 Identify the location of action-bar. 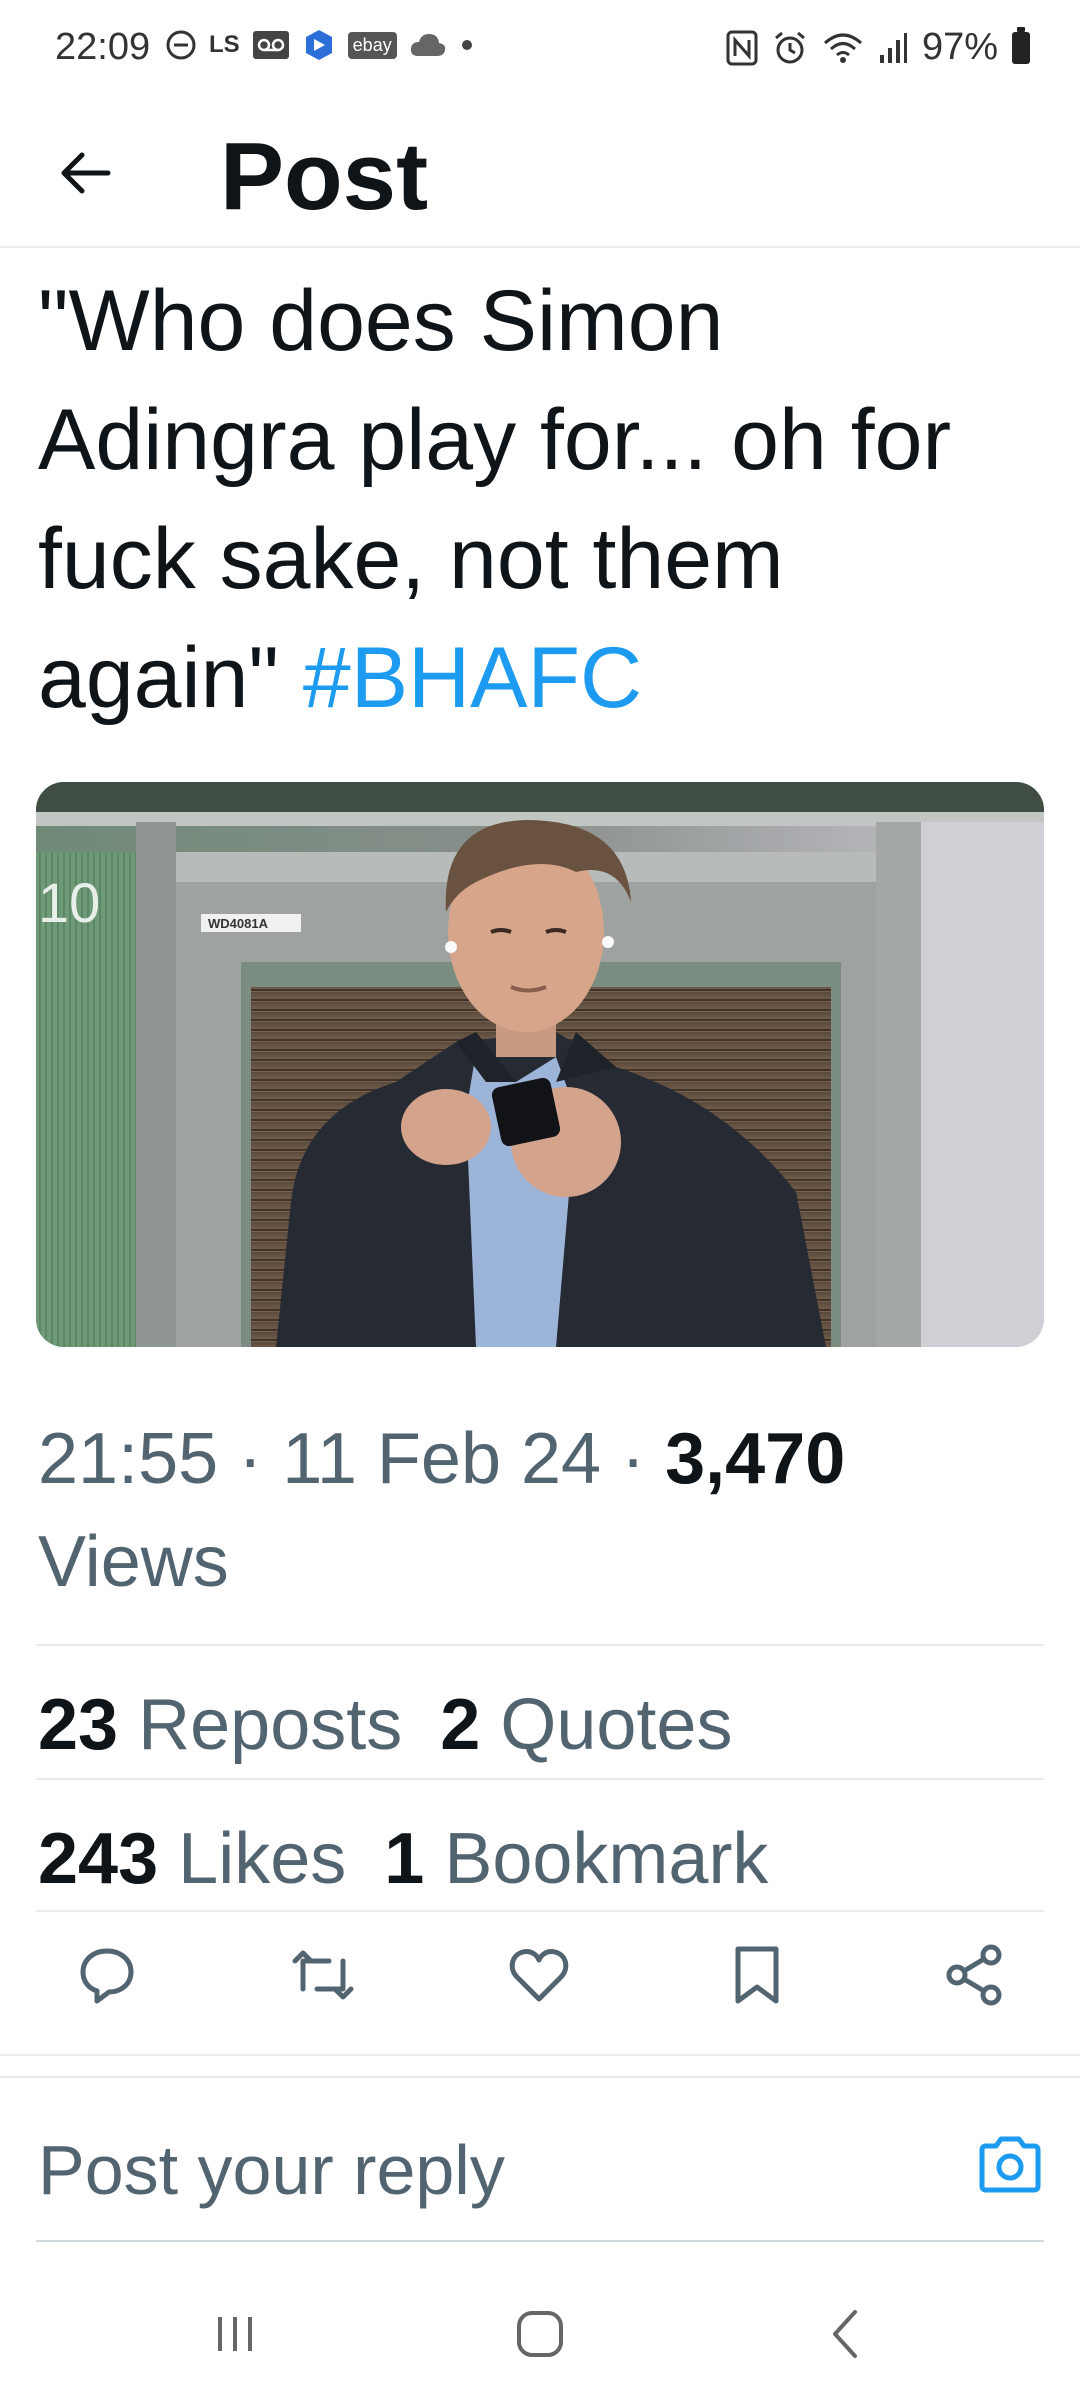
(540, 1982).